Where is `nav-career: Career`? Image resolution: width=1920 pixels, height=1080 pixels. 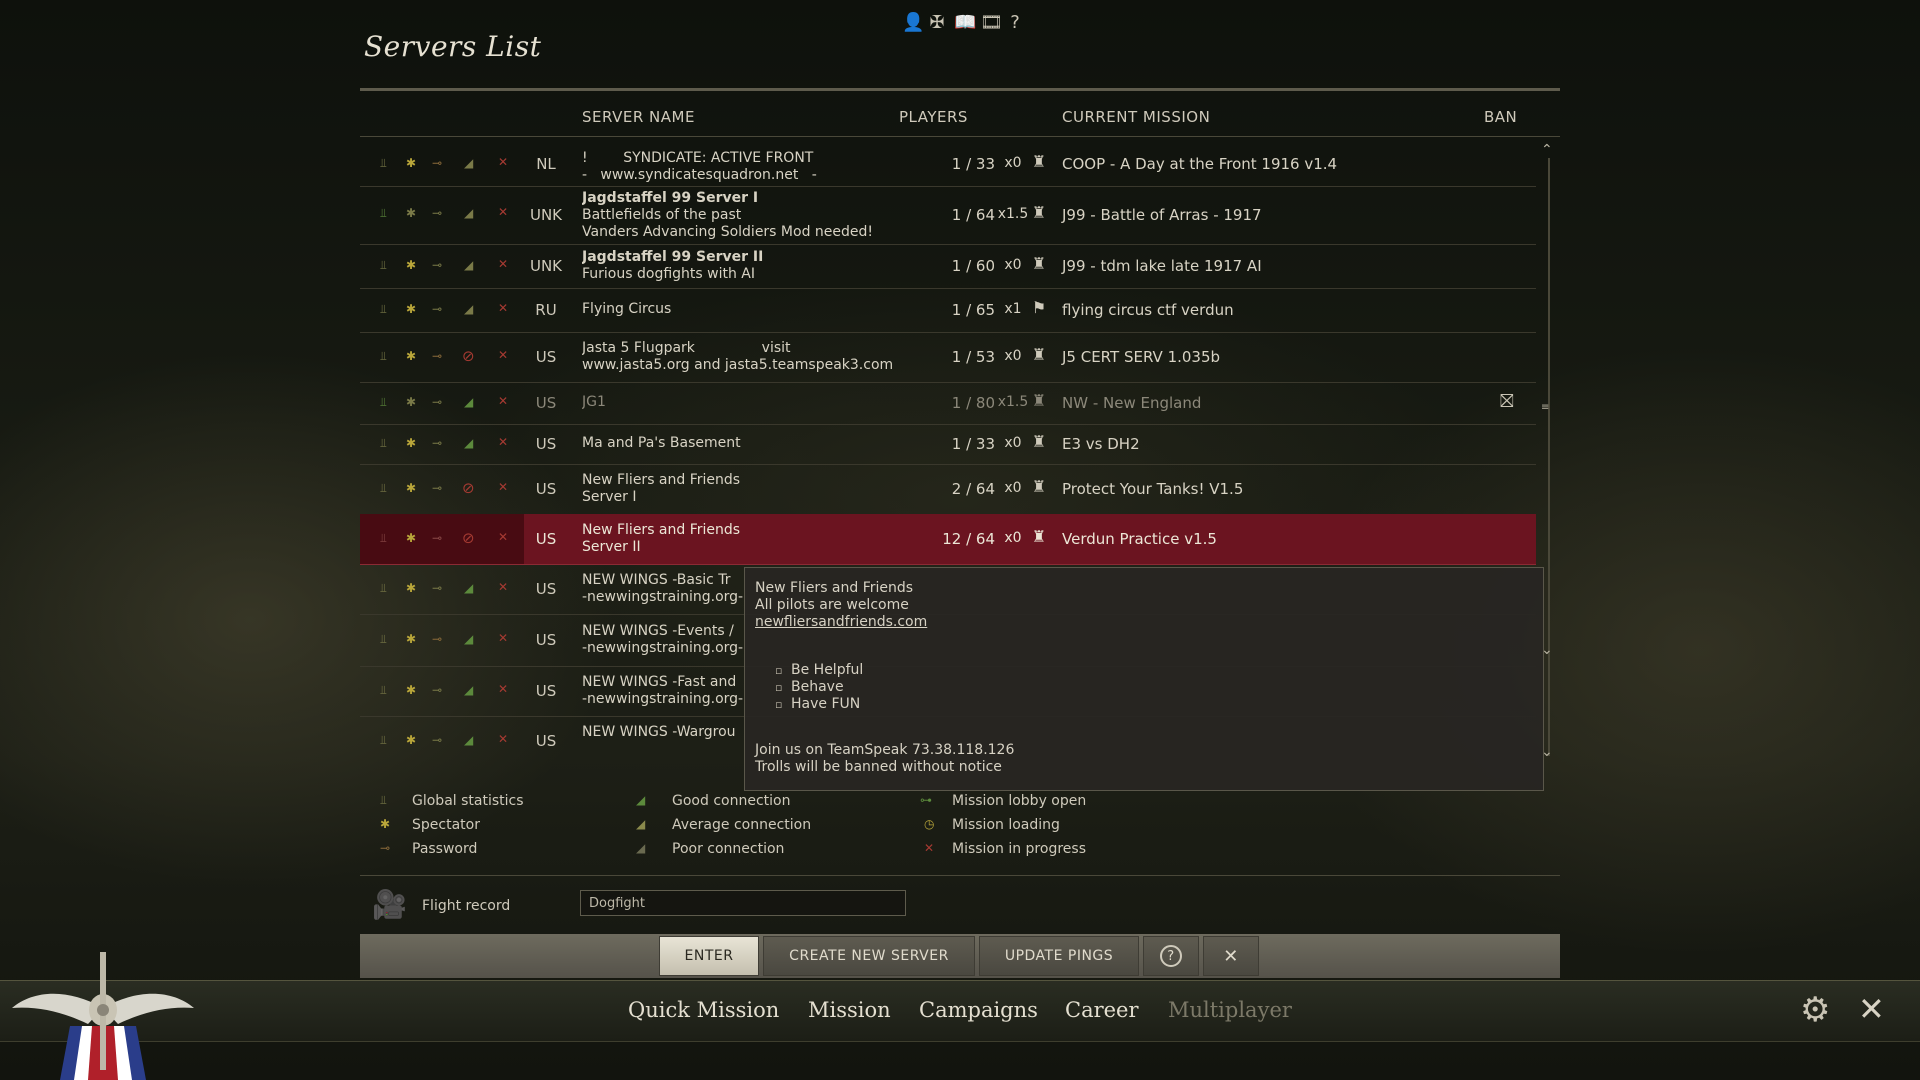 nav-career: Career is located at coordinates (1102, 1010).